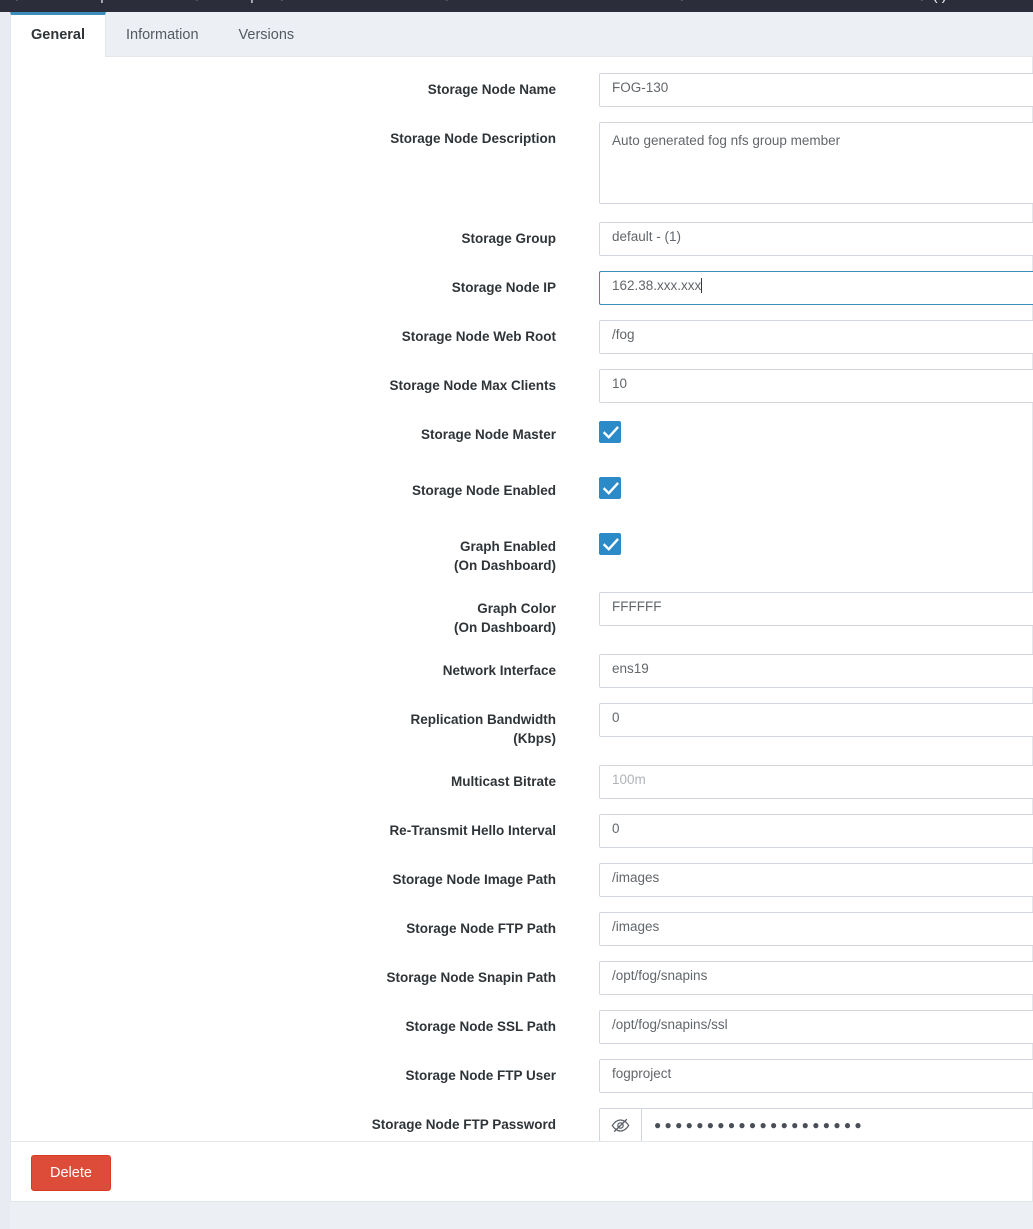  I want to click on eye-slash-icon, so click(620, 1125).